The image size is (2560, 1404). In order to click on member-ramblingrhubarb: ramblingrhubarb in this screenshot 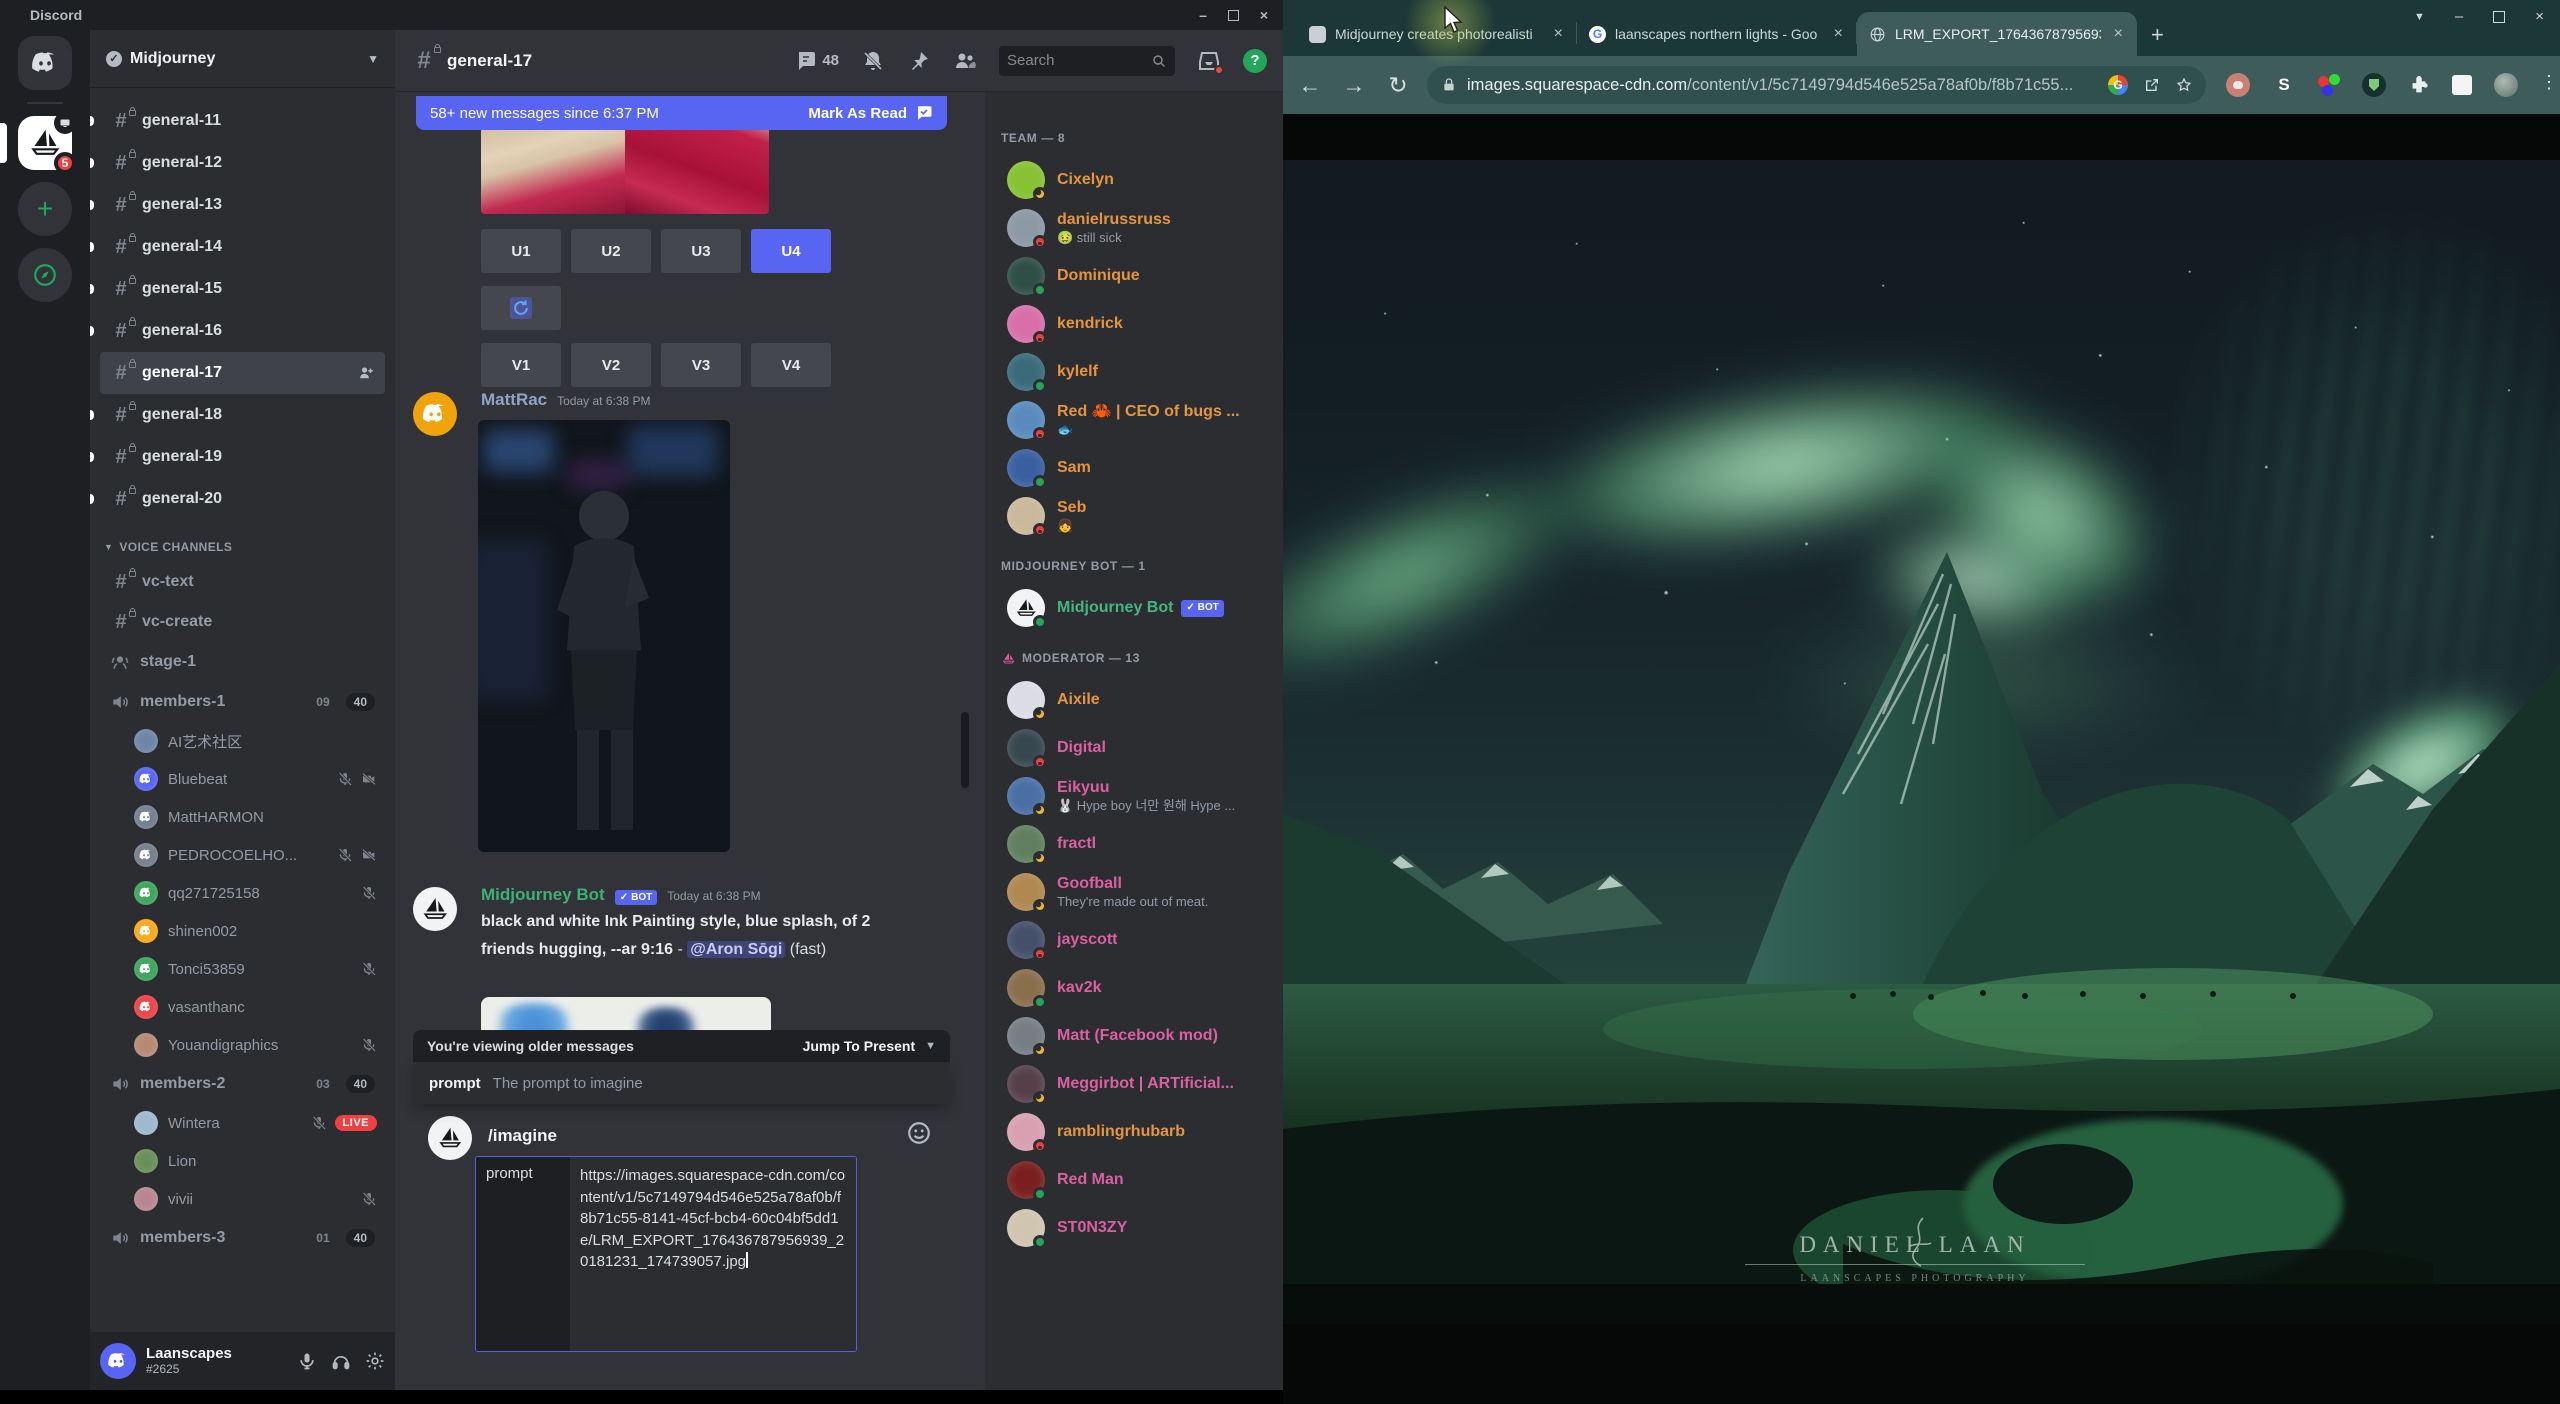, I will do `click(1138, 1132)`.